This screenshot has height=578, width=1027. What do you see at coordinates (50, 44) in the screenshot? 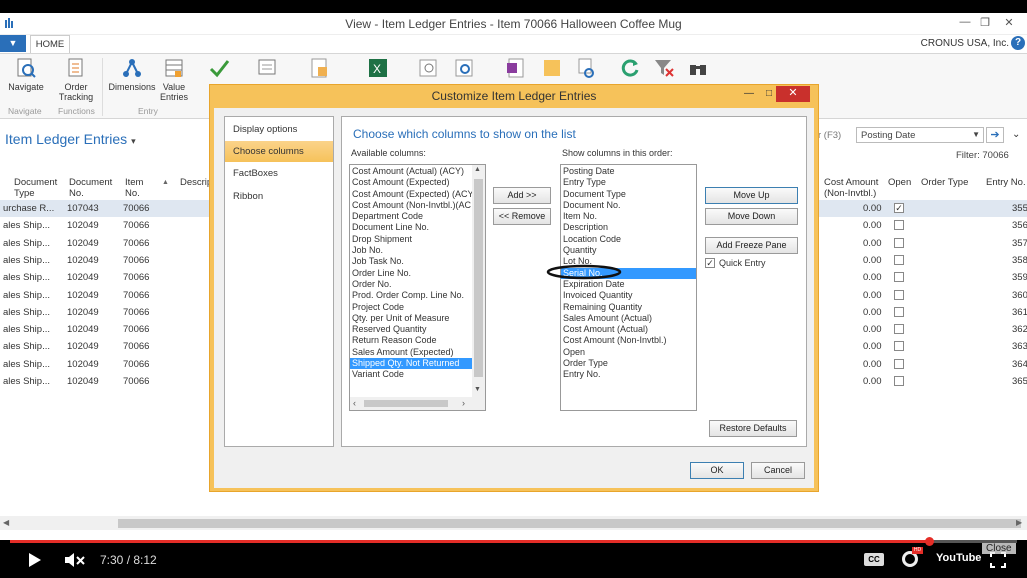
I see `tab-home: HOME` at bounding box center [50, 44].